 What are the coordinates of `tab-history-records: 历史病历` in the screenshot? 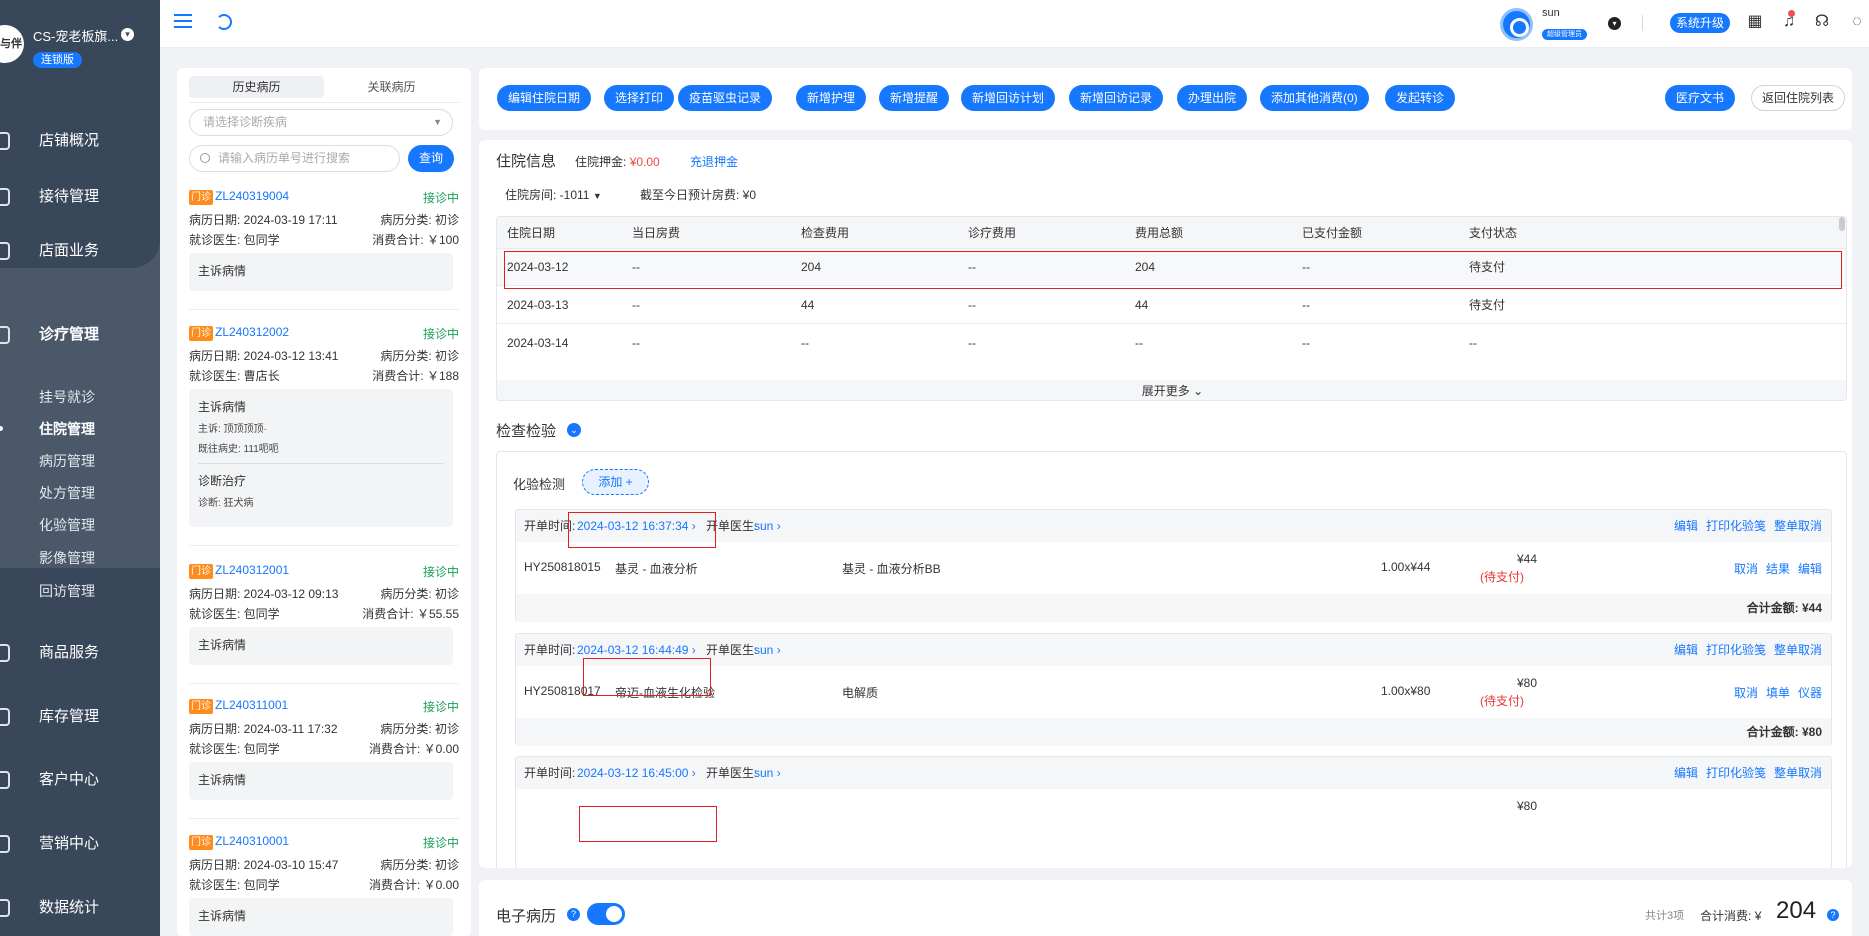 It's located at (256, 87).